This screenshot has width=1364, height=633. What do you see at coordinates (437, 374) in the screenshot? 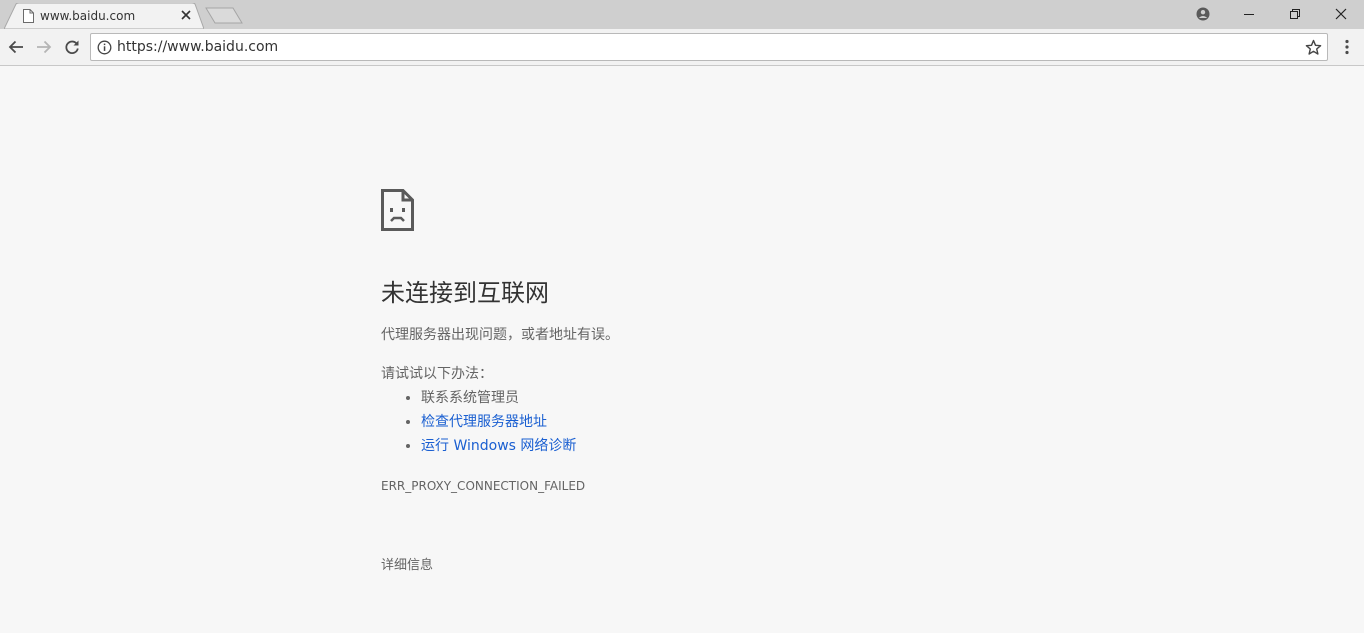
I see `suggestions-title: 请试试以下办法：` at bounding box center [437, 374].